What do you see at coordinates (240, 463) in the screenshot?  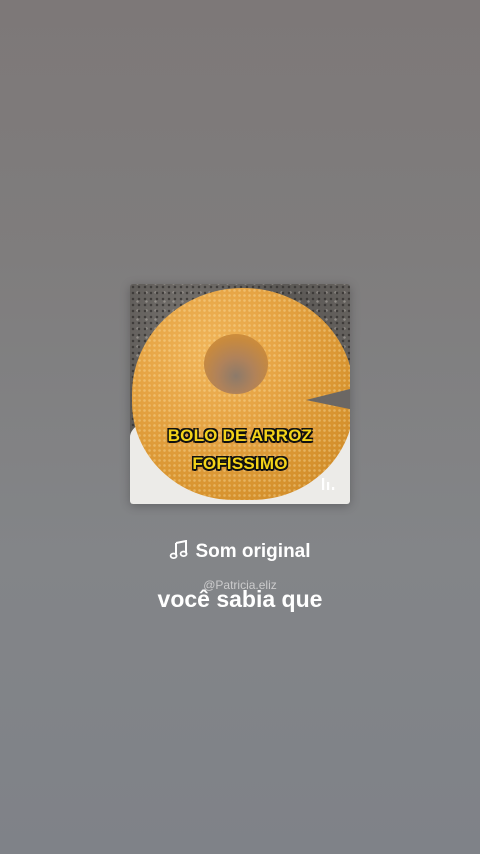 I see `overlay-title-line-2: FOFISSIMO` at bounding box center [240, 463].